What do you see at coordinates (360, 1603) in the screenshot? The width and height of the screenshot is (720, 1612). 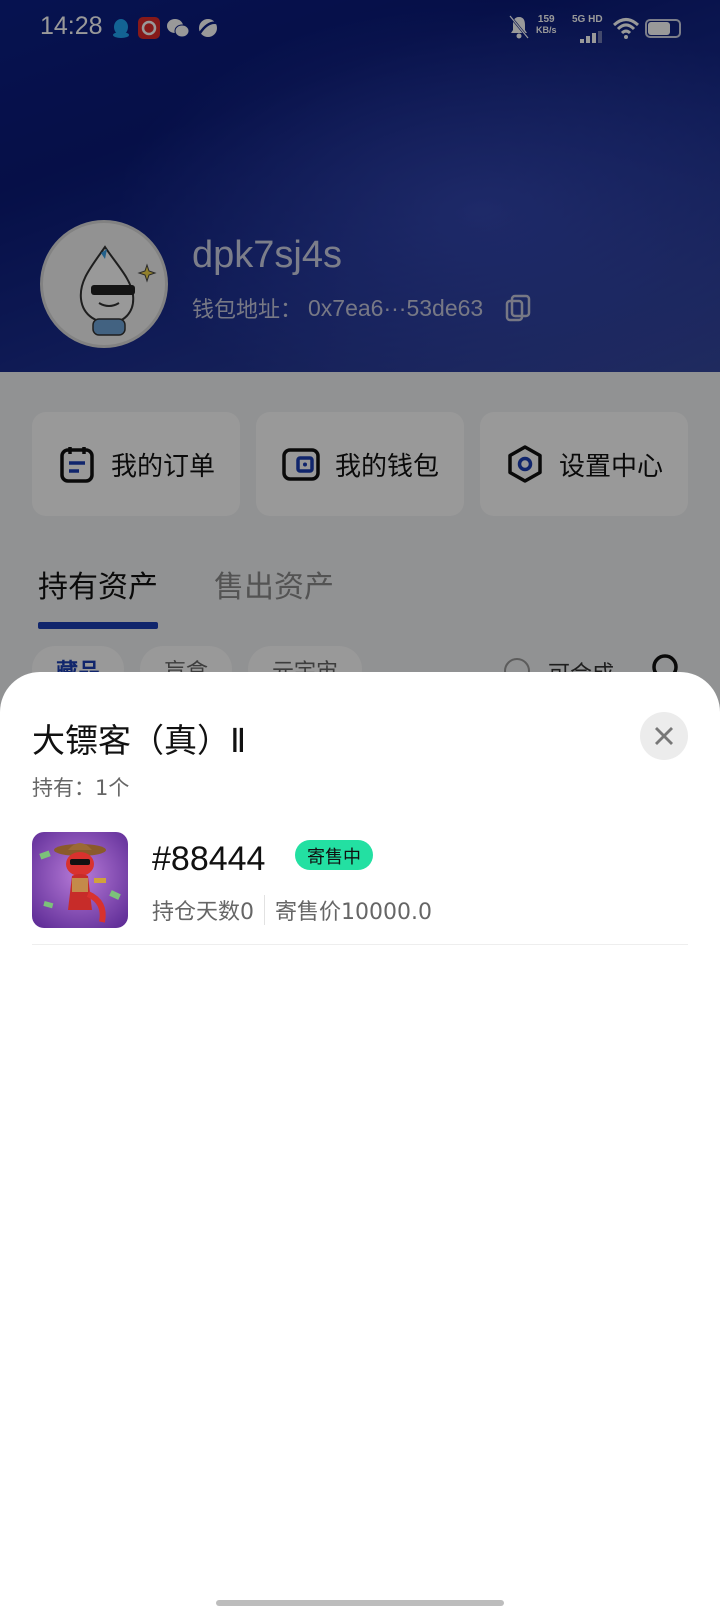 I see `home-indicator` at bounding box center [360, 1603].